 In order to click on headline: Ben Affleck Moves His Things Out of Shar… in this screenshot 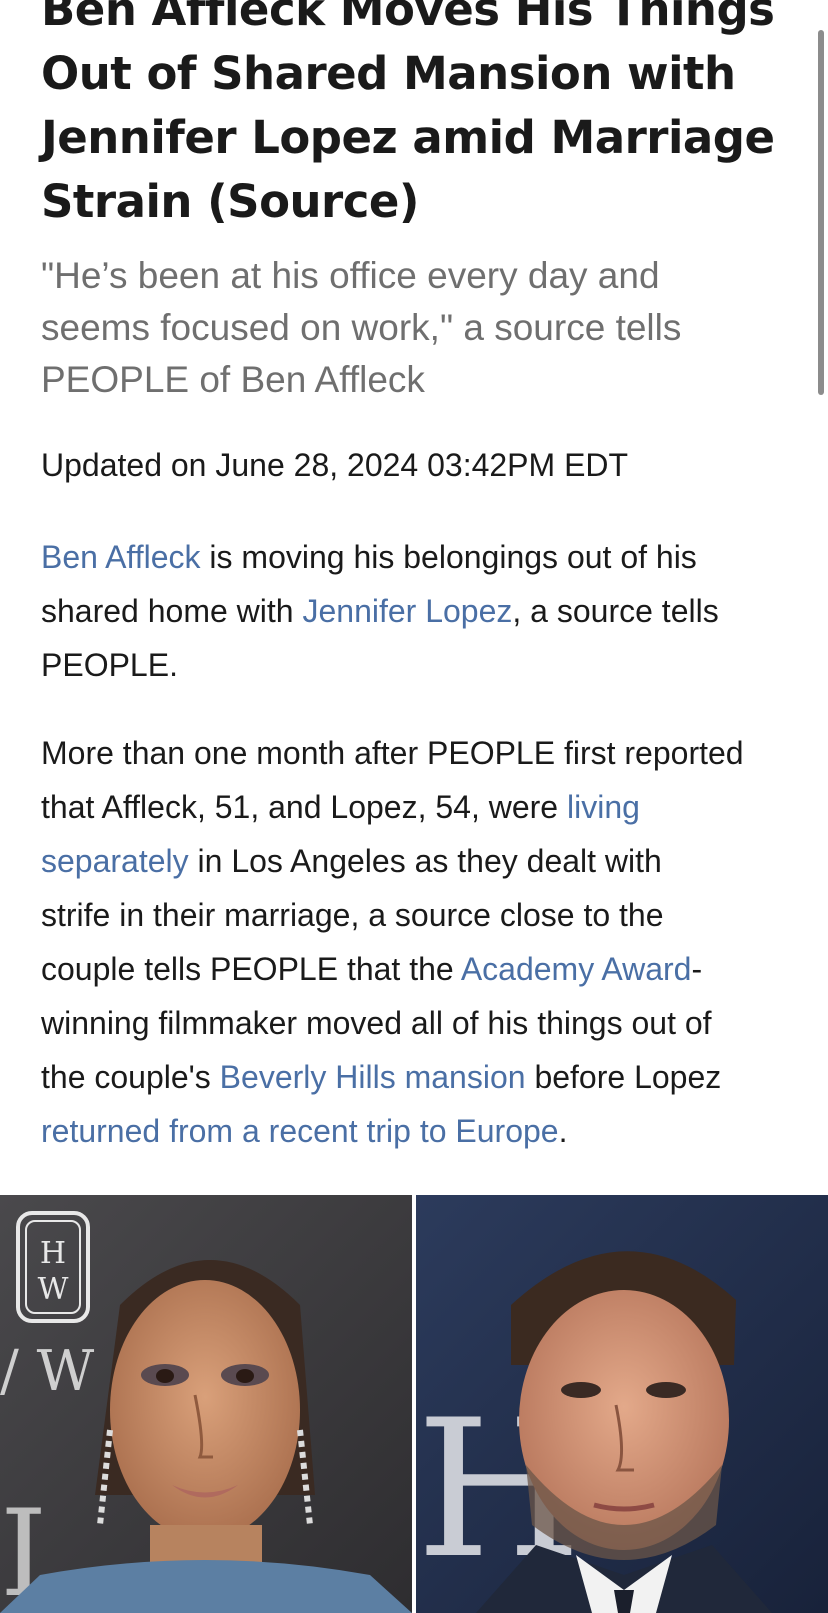, I will do `click(416, 117)`.